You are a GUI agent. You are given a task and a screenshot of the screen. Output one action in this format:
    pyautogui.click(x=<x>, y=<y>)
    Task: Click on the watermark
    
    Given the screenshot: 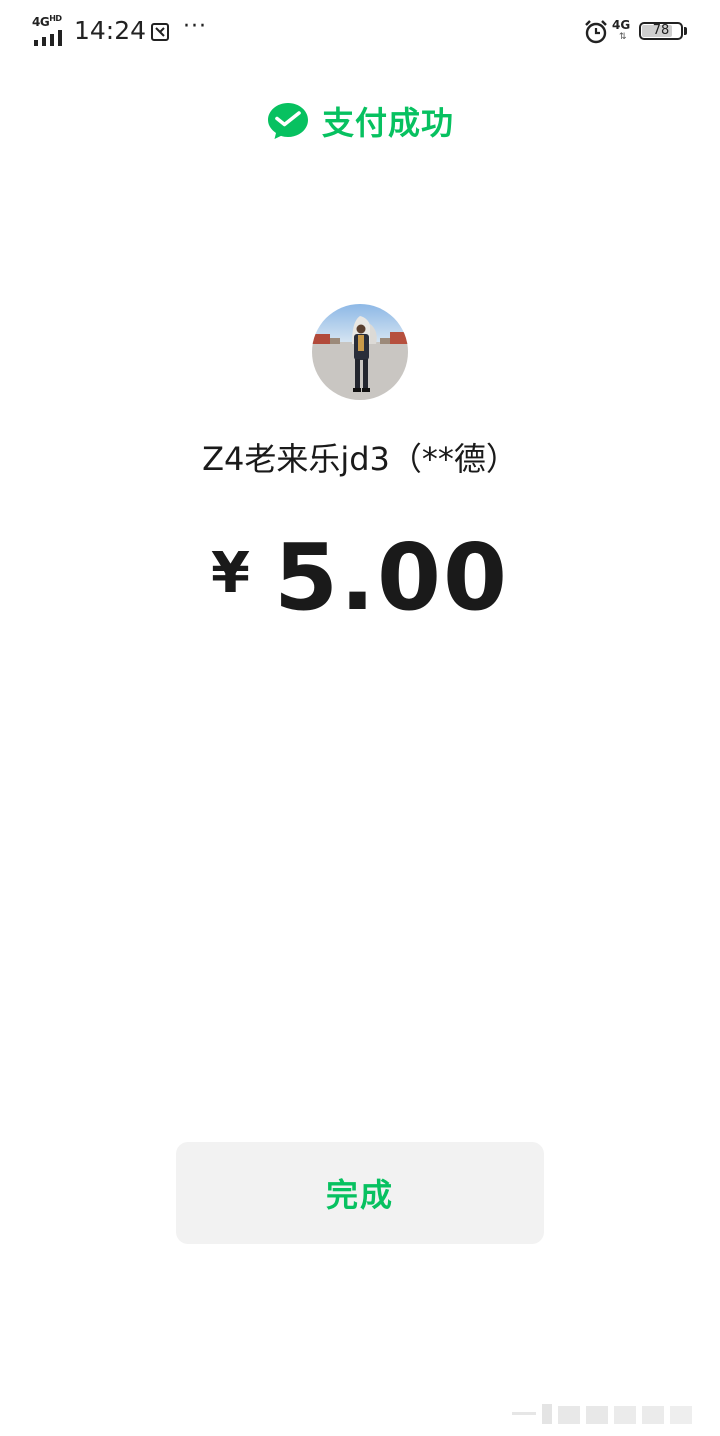 What is the action you would take?
    pyautogui.click(x=602, y=1414)
    